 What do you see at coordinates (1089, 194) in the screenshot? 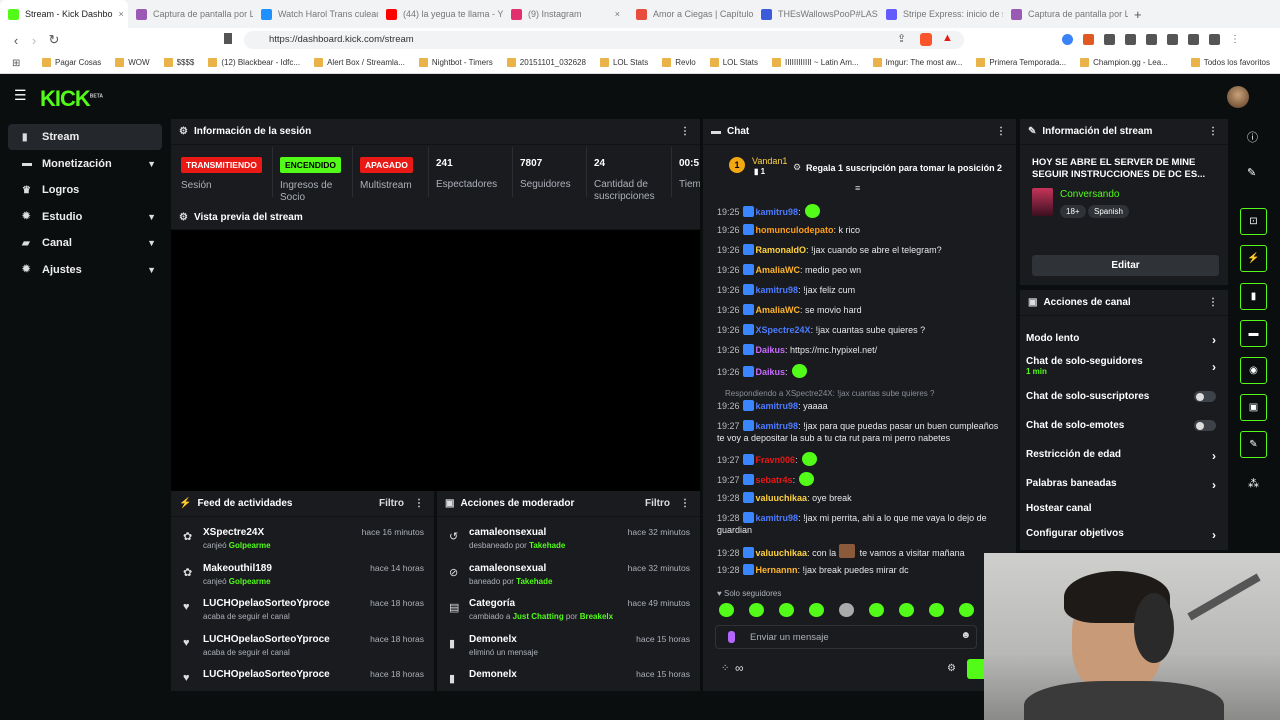
I see `category-name: Conversando` at bounding box center [1089, 194].